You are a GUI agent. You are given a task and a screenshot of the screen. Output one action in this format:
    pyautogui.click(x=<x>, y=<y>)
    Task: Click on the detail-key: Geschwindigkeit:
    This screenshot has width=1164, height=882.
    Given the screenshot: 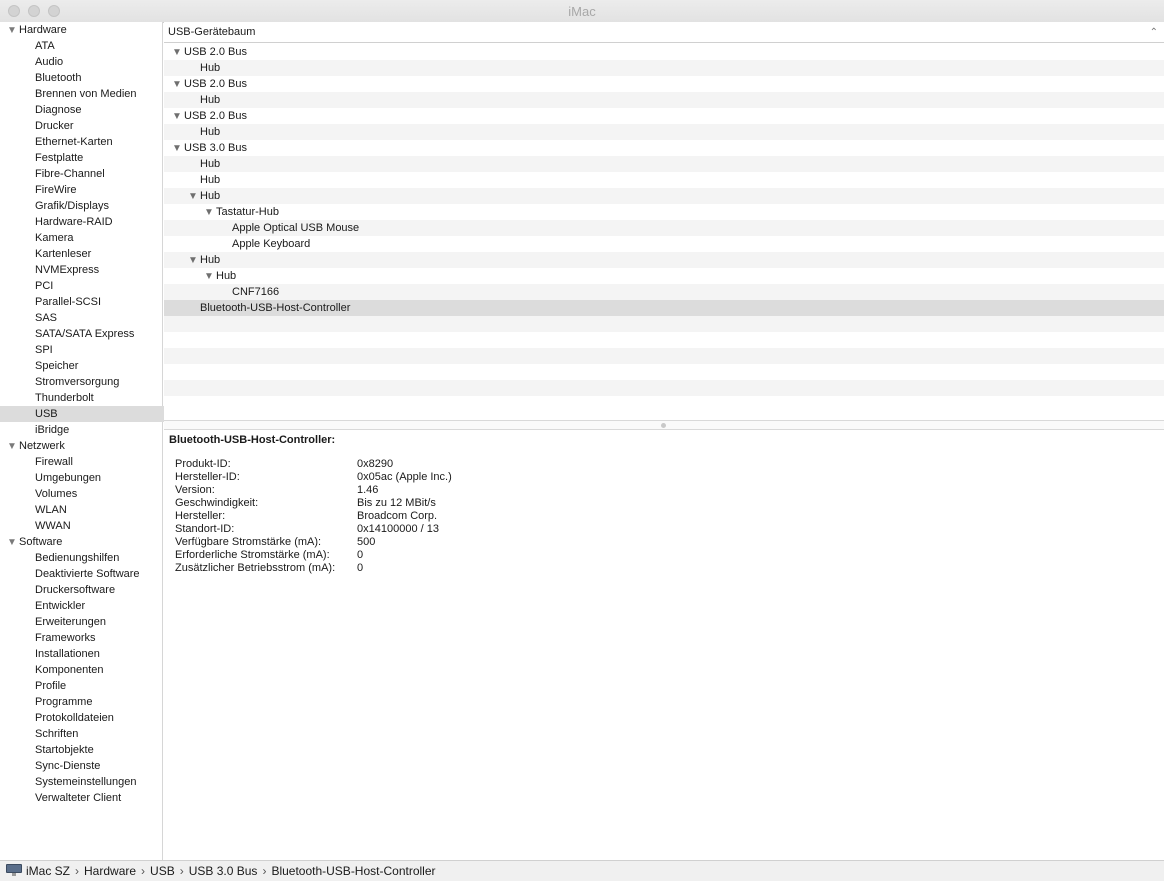 What is the action you would take?
    pyautogui.click(x=217, y=503)
    